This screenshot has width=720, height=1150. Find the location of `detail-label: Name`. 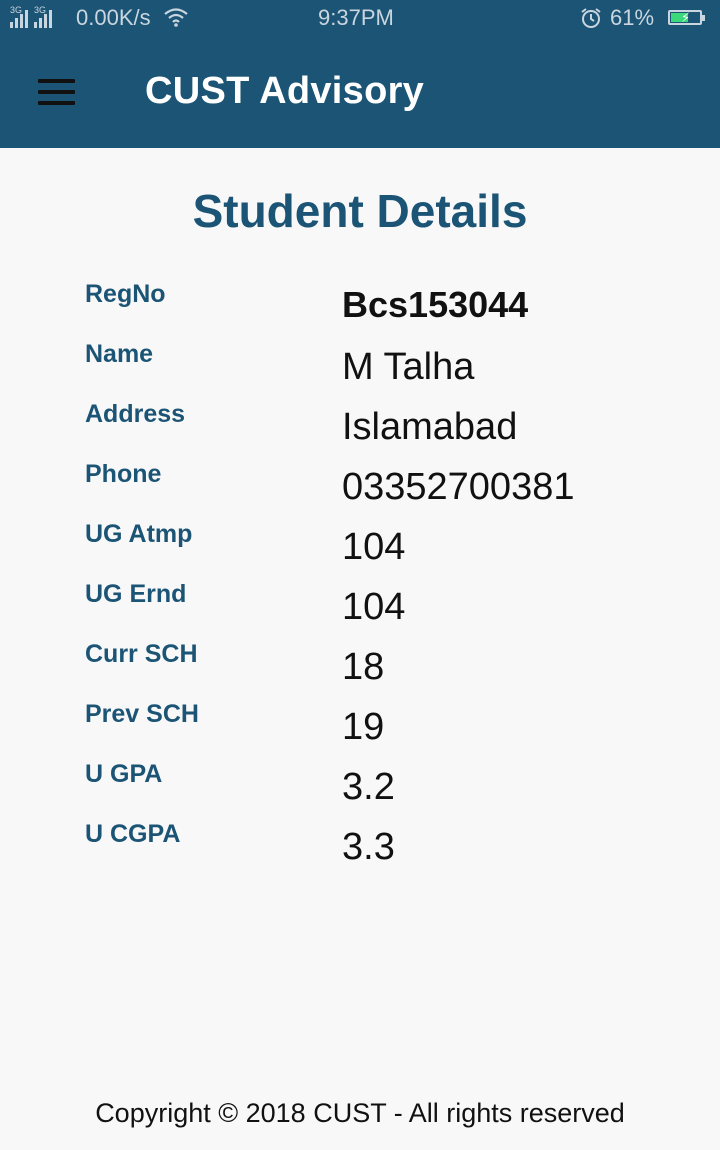

detail-label: Name is located at coordinates (119, 354).